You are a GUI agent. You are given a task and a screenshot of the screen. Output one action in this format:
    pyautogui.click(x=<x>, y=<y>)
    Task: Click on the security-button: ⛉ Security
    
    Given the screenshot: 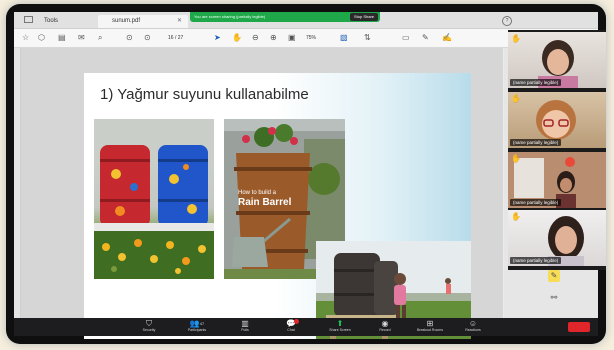 What is the action you would take?
    pyautogui.click(x=149, y=326)
    